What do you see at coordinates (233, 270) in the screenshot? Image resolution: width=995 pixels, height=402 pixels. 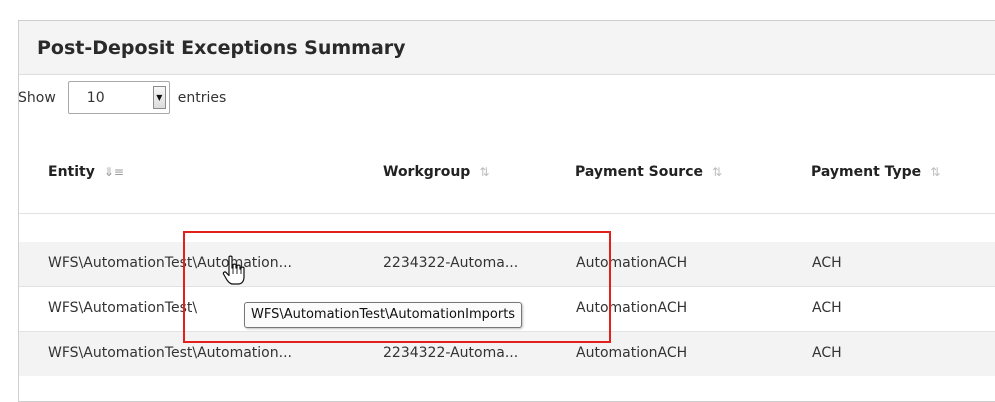 I see `hand-pointer-icon` at bounding box center [233, 270].